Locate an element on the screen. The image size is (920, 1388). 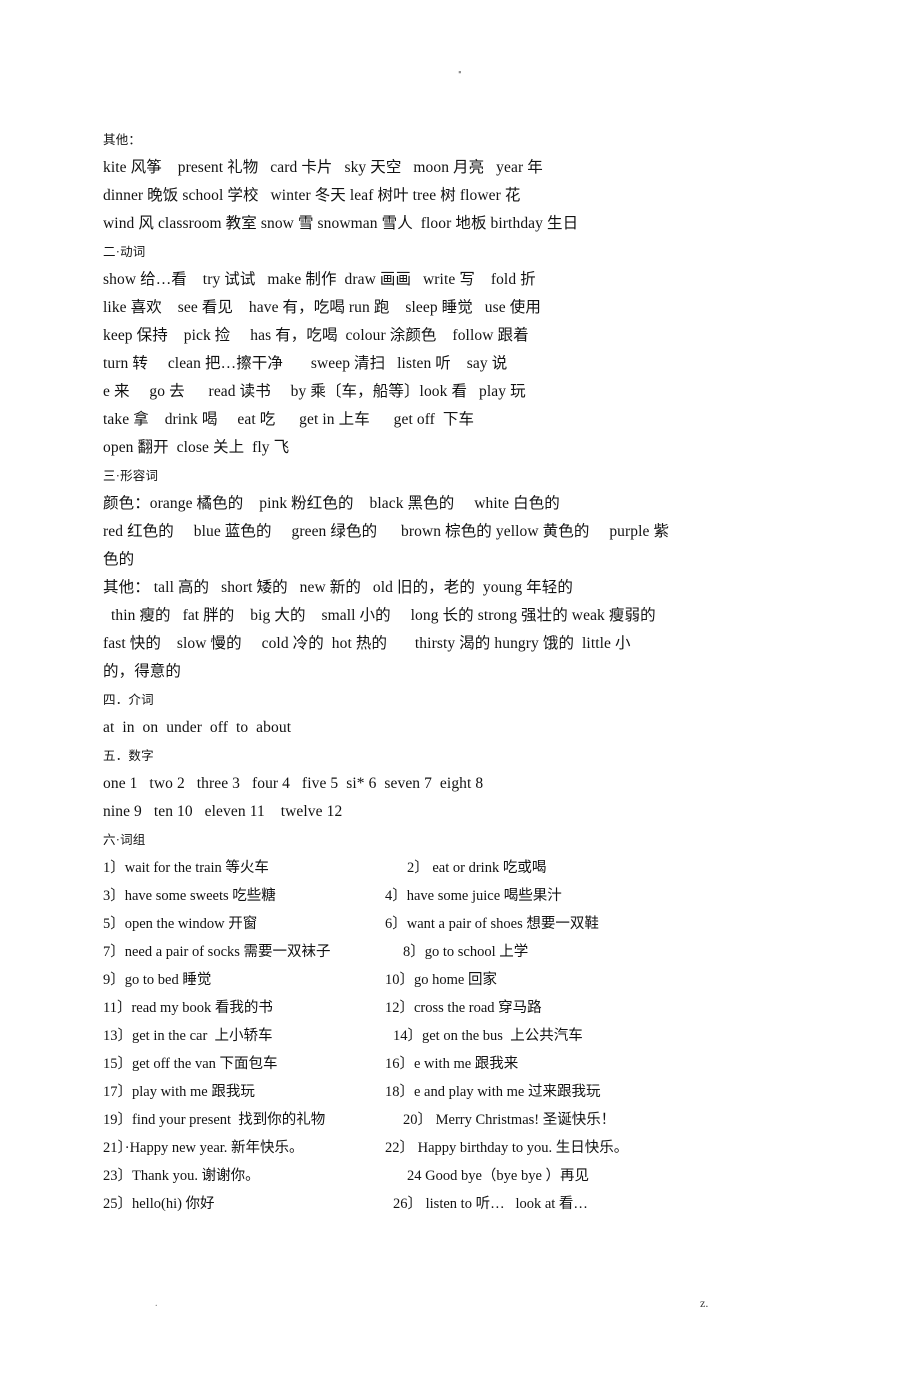
verbs-line: open 翻开 close 关上 fly 飞 is located at coordinates (196, 447).